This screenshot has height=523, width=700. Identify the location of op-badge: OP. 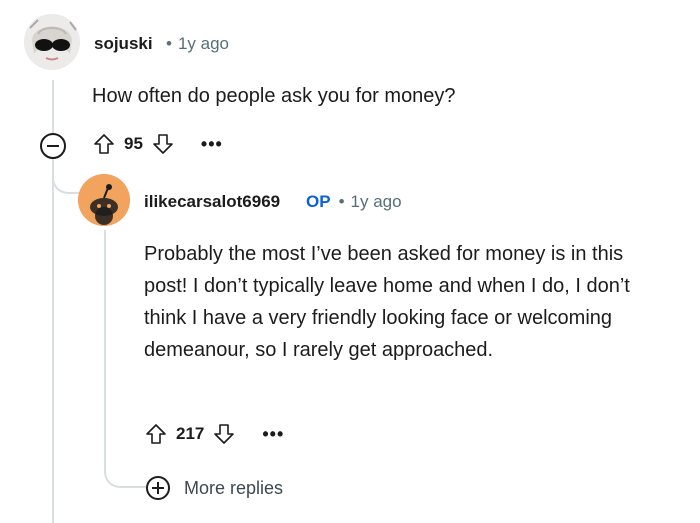
(318, 201).